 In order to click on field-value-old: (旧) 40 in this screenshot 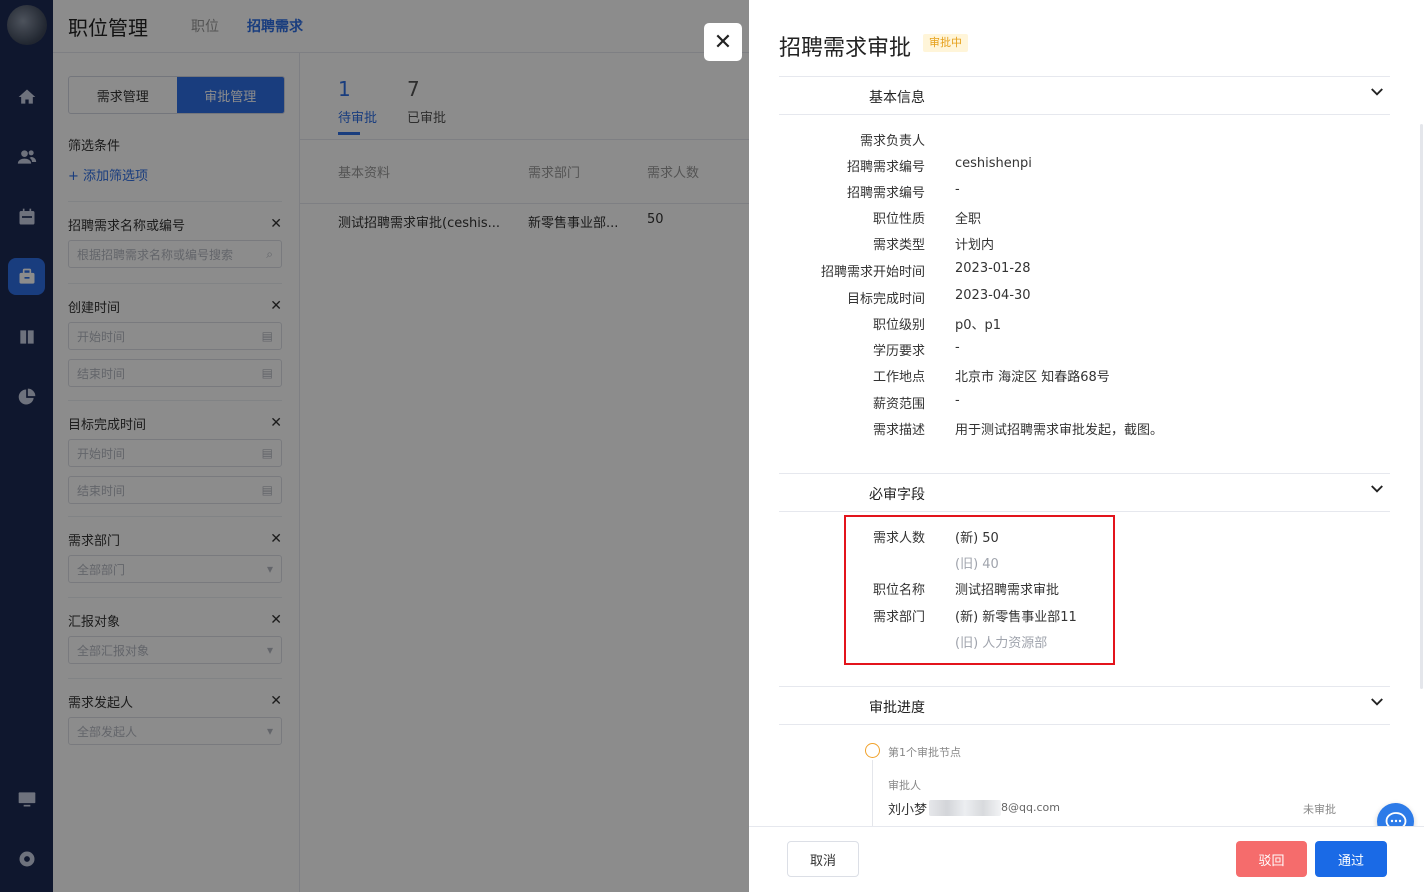, I will do `click(977, 564)`.